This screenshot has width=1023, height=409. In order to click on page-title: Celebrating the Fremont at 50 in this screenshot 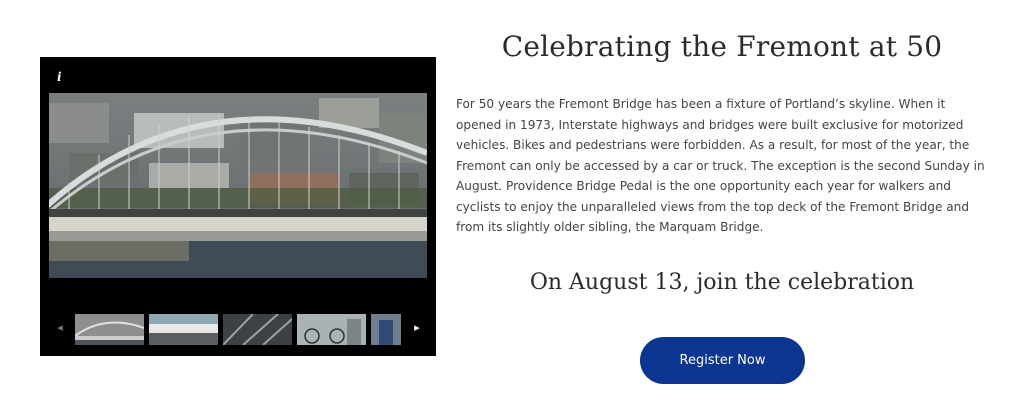, I will do `click(722, 46)`.